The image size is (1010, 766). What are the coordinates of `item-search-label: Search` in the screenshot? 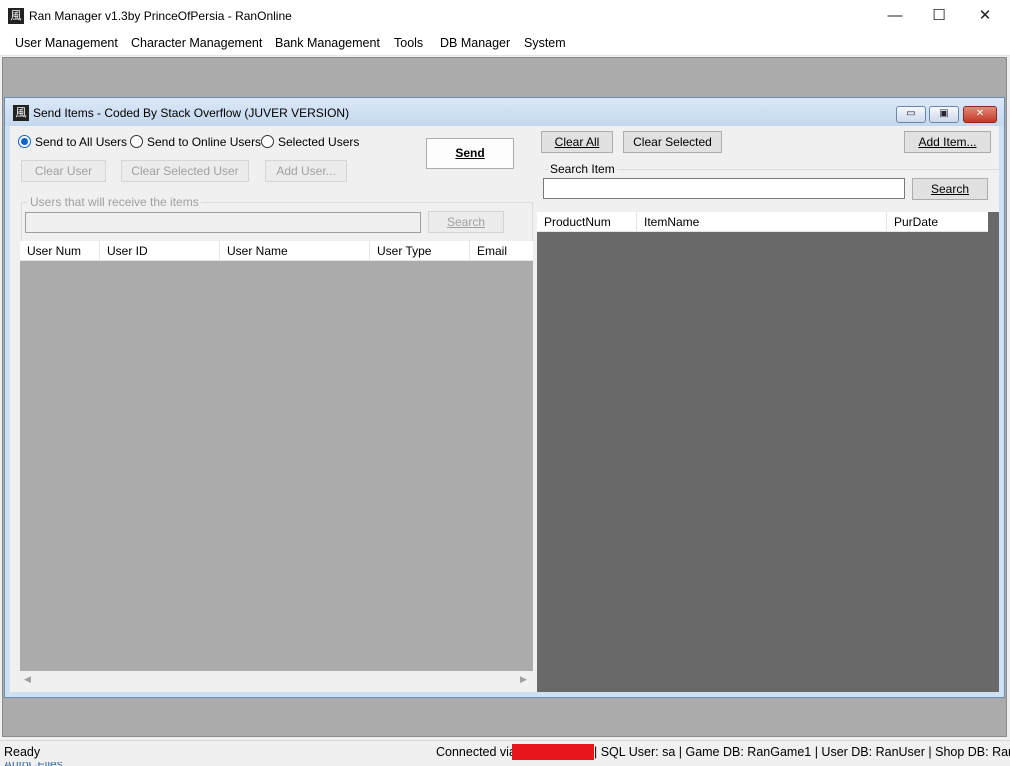 It's located at (950, 189).